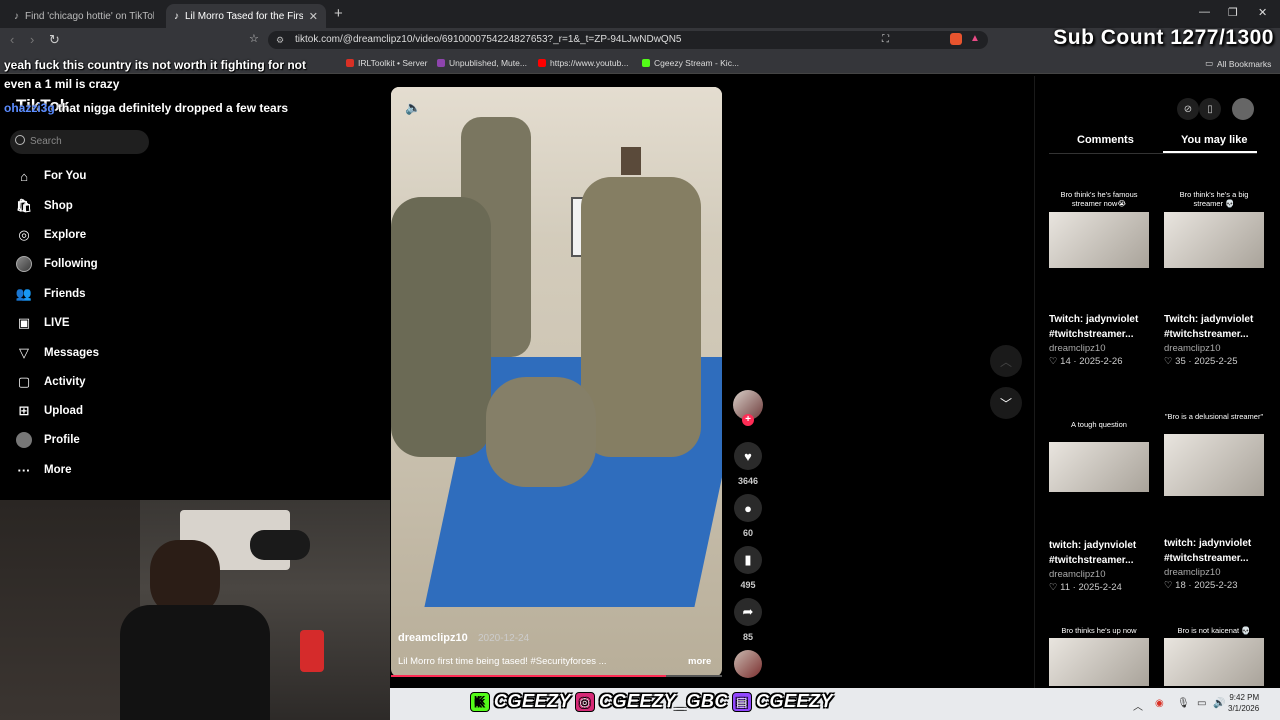  Describe the element at coordinates (651, 701) in the screenshot. I see `social-handles-overlay: K CGEEZY ◎ CGEEZY_GBC ▤ CGEEZY` at that location.